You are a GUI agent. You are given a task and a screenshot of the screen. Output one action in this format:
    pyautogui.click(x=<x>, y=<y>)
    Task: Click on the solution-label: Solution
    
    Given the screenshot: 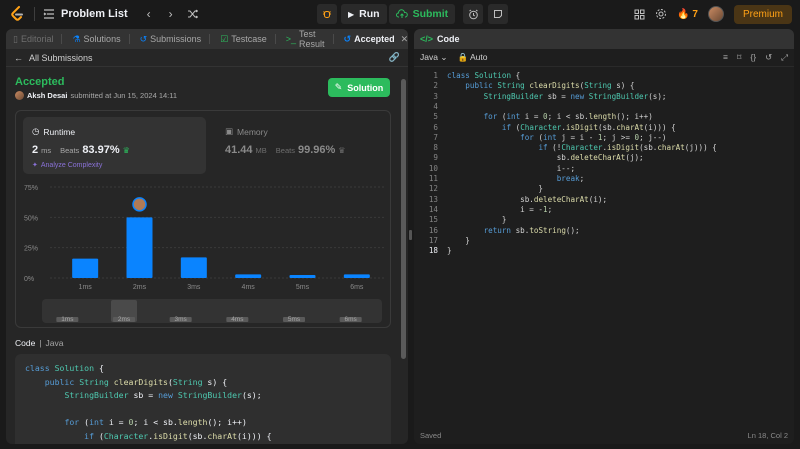 What is the action you would take?
    pyautogui.click(x=365, y=87)
    